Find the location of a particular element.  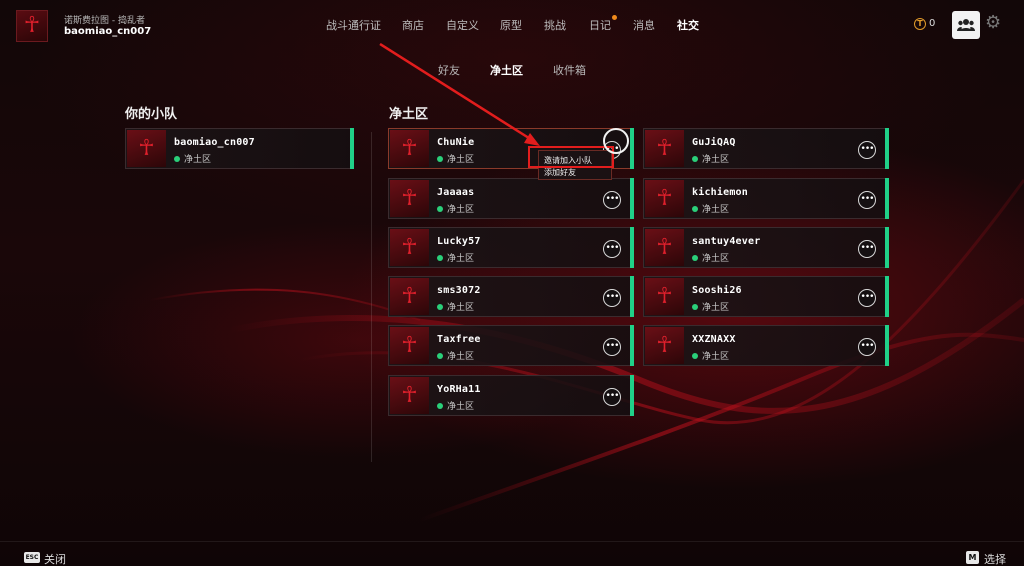

annotation-arrow is located at coordinates (459, 94).